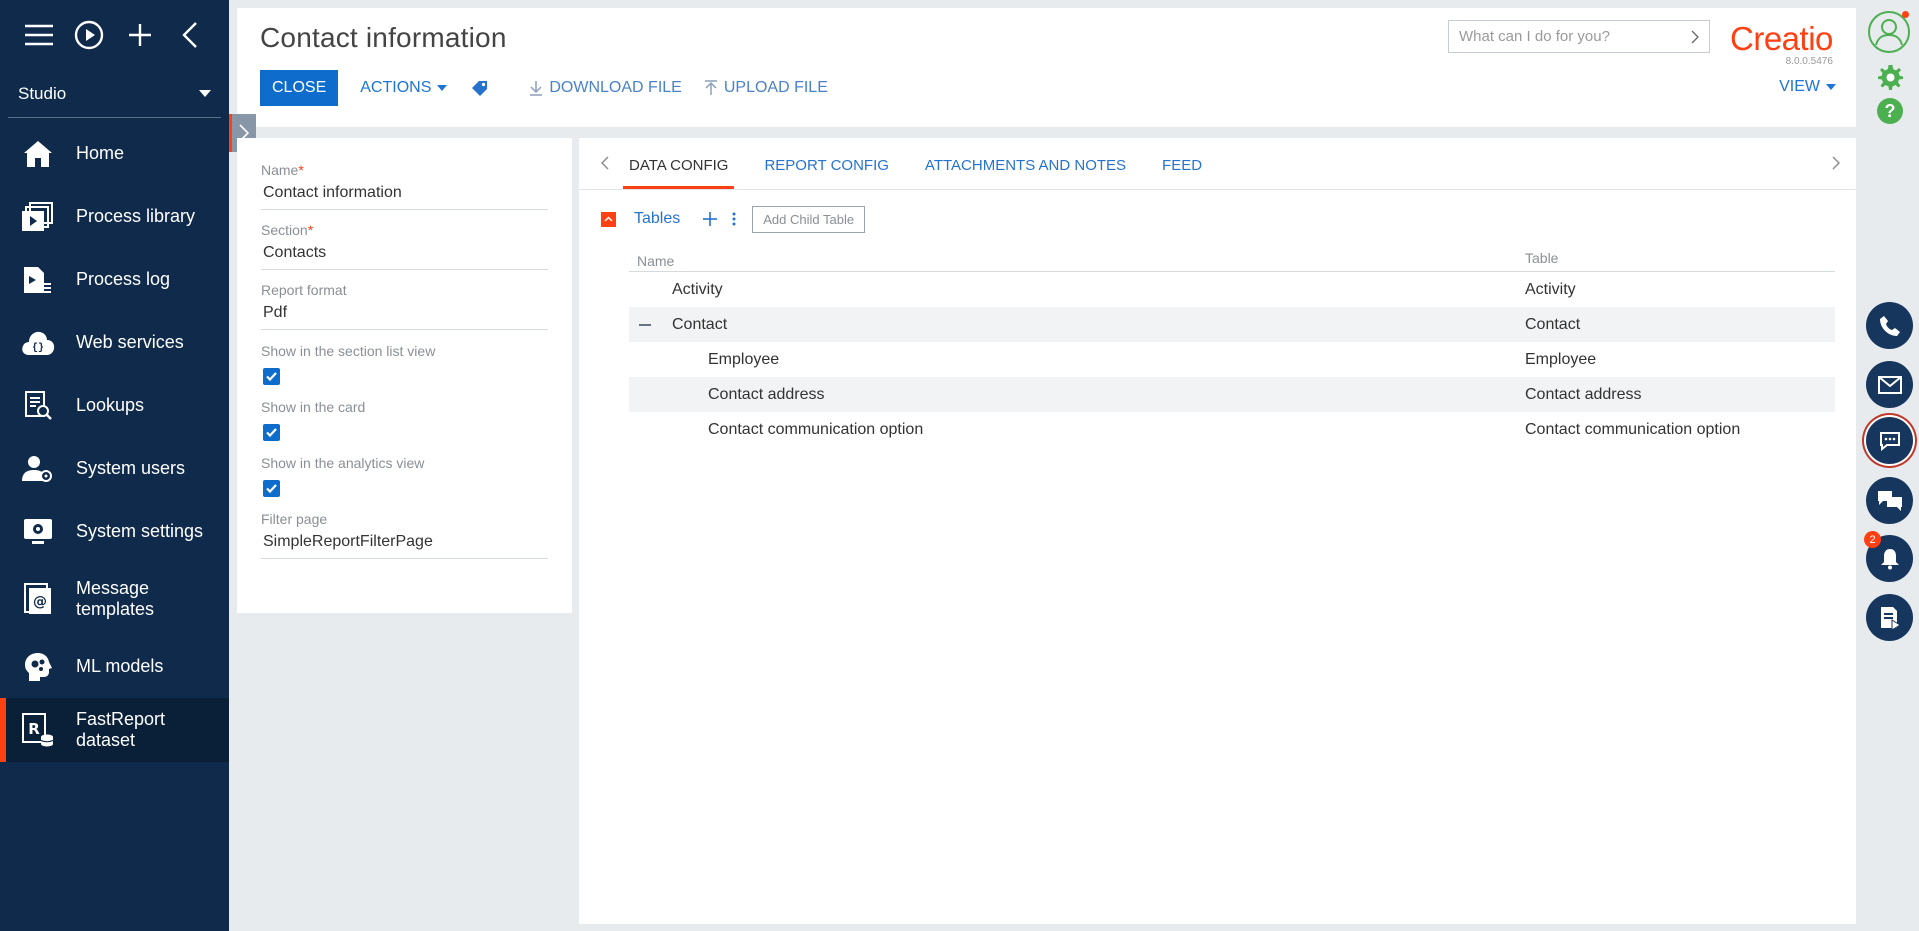  I want to click on sidebar-item-lookups: Lookups, so click(114, 405).